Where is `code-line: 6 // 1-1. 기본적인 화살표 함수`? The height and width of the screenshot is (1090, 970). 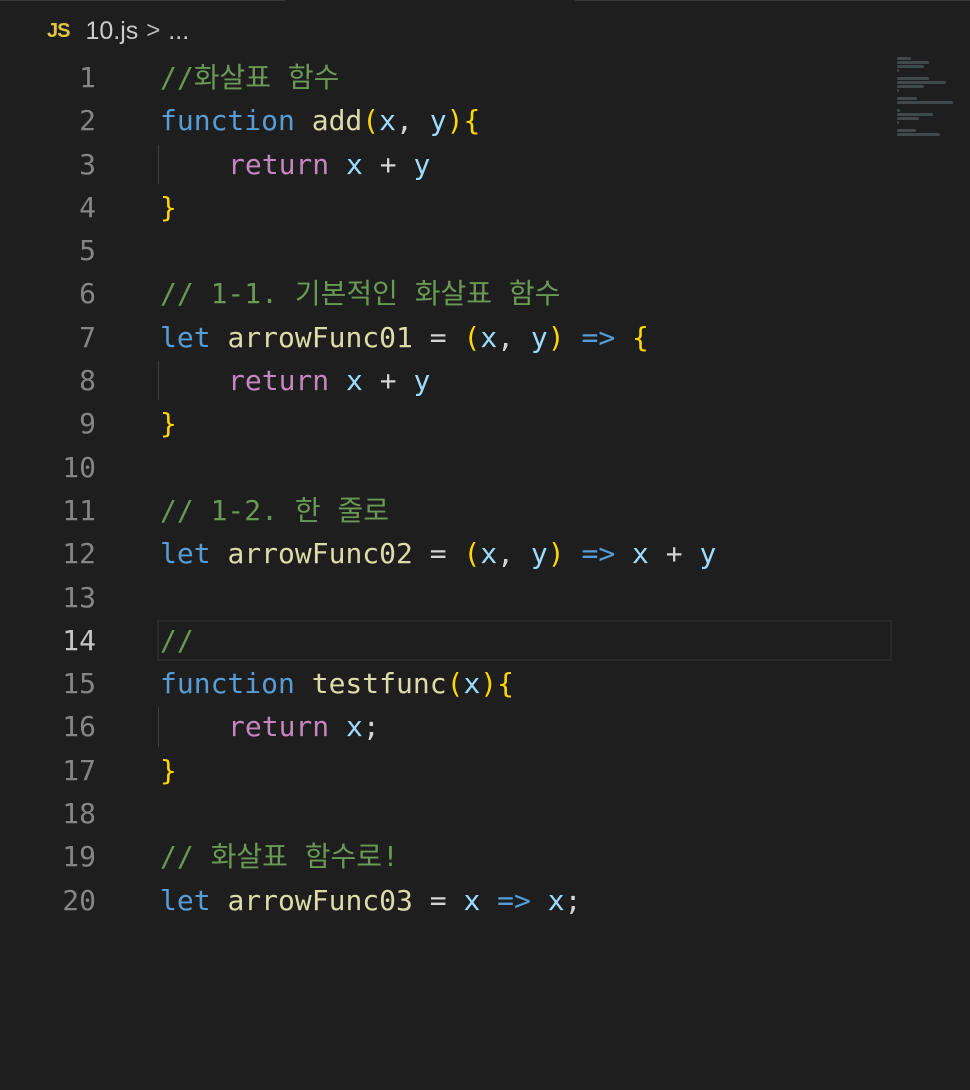
code-line: 6 // 1-1. 기본적인 화살표 함수 is located at coordinates (447, 293).